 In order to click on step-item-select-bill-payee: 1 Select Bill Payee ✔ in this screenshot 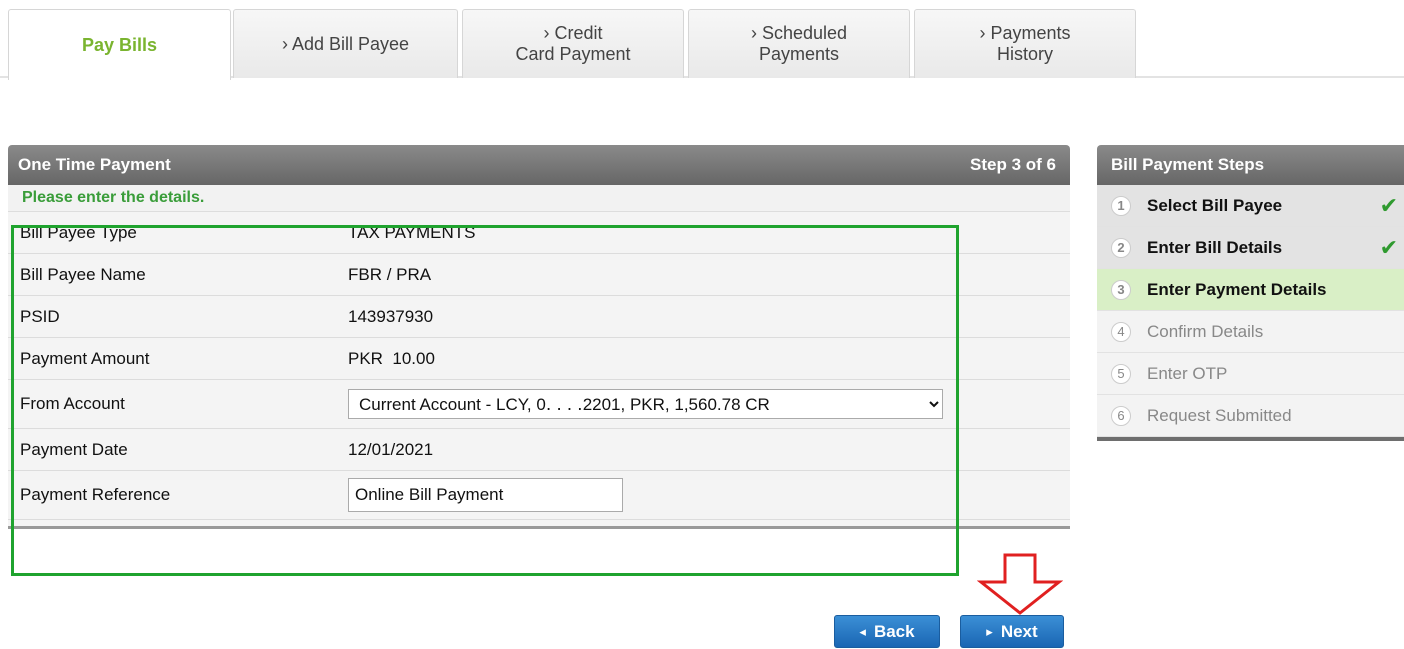, I will do `click(1250, 206)`.